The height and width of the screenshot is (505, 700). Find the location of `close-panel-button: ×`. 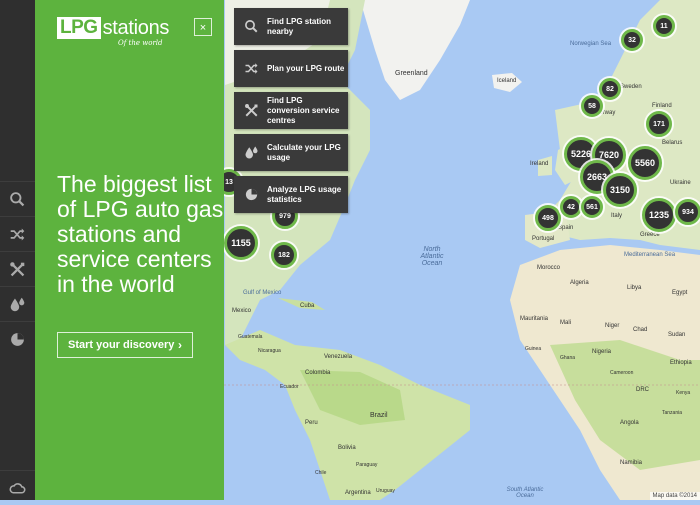

close-panel-button: × is located at coordinates (203, 27).